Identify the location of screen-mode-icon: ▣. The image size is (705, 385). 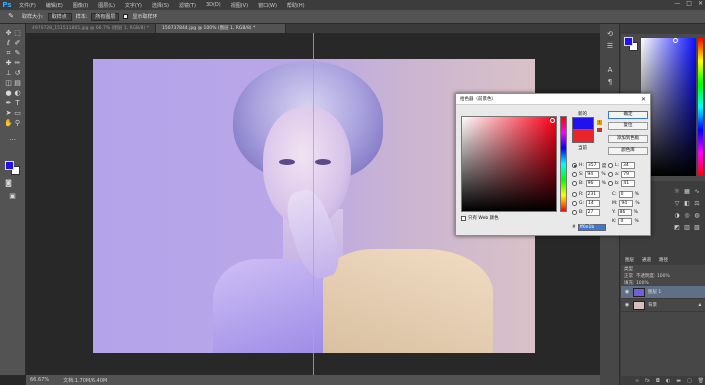
(12, 196).